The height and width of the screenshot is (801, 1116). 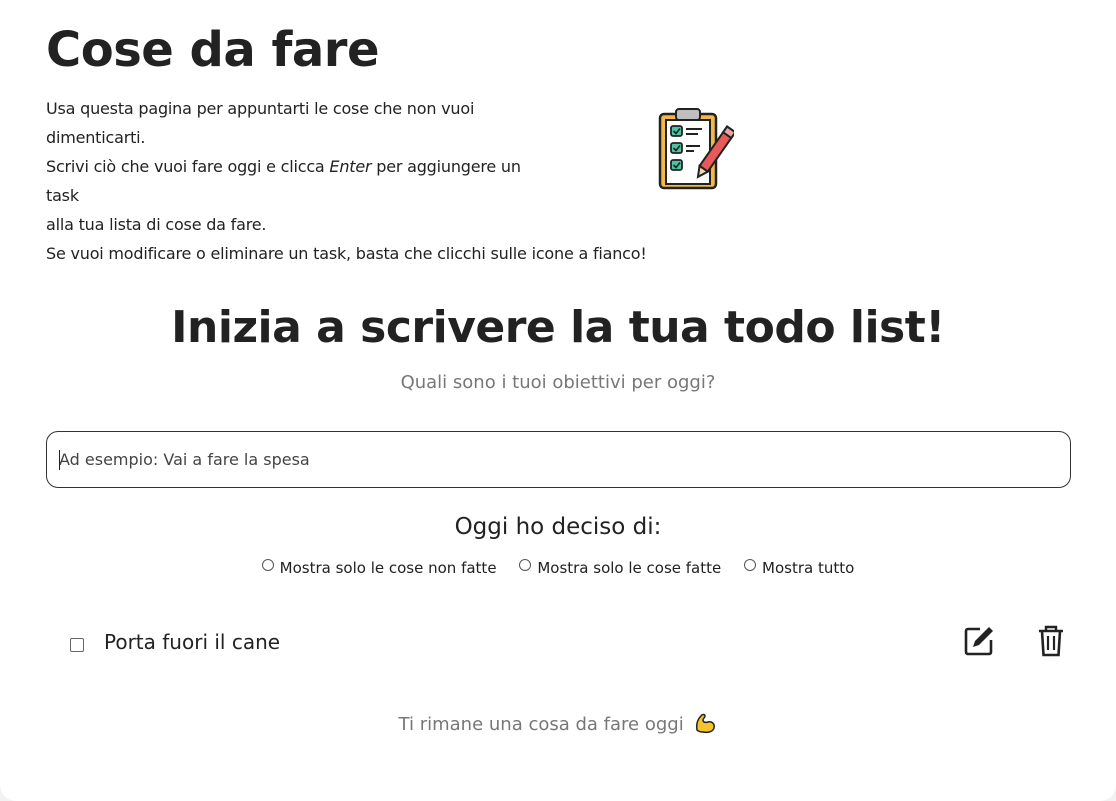 I want to click on filter-done-label: Mostra solo le cose fatte, so click(x=629, y=568).